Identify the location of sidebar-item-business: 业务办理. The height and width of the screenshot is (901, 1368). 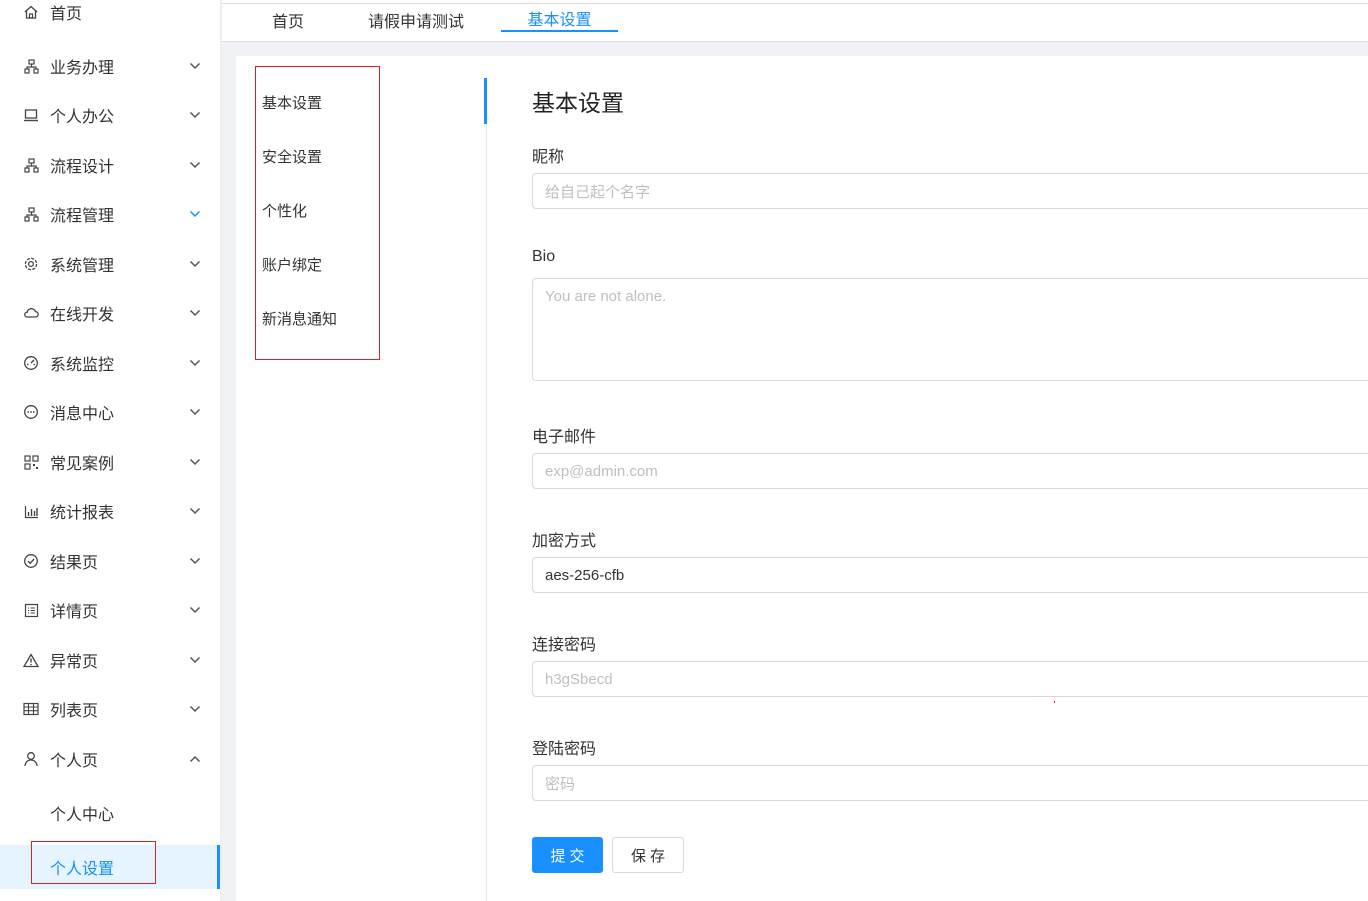
(110, 66).